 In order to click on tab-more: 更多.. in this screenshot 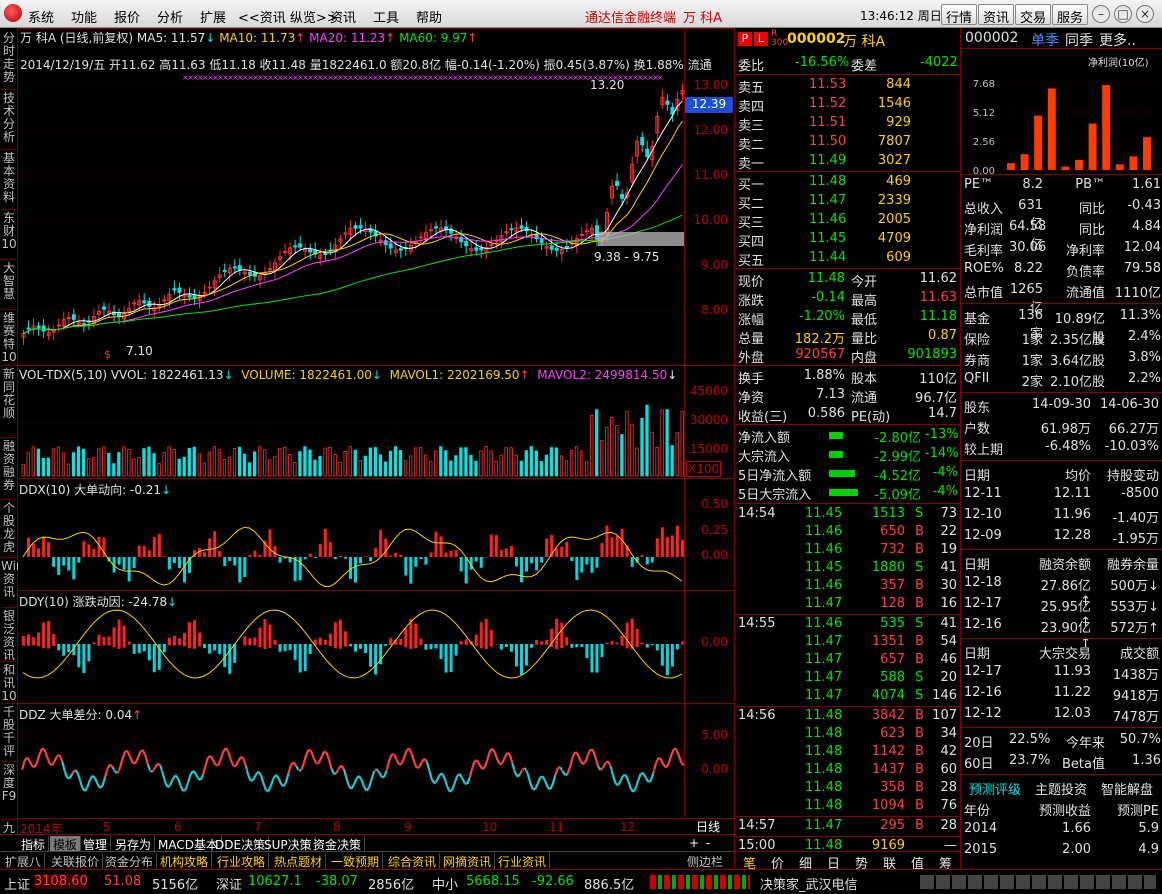, I will do `click(1117, 40)`.